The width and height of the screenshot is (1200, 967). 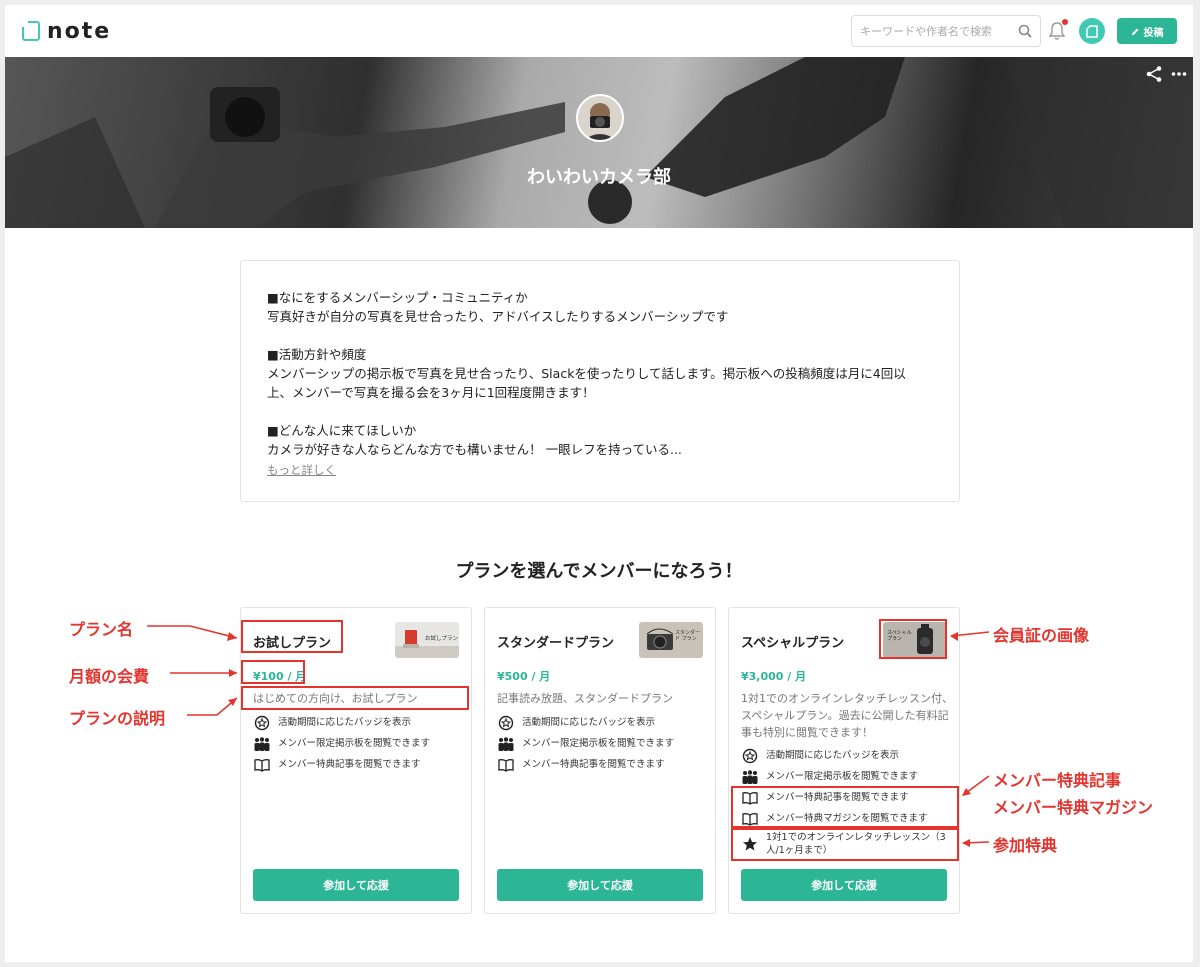 I want to click on note-page-icon, so click(x=1092, y=31).